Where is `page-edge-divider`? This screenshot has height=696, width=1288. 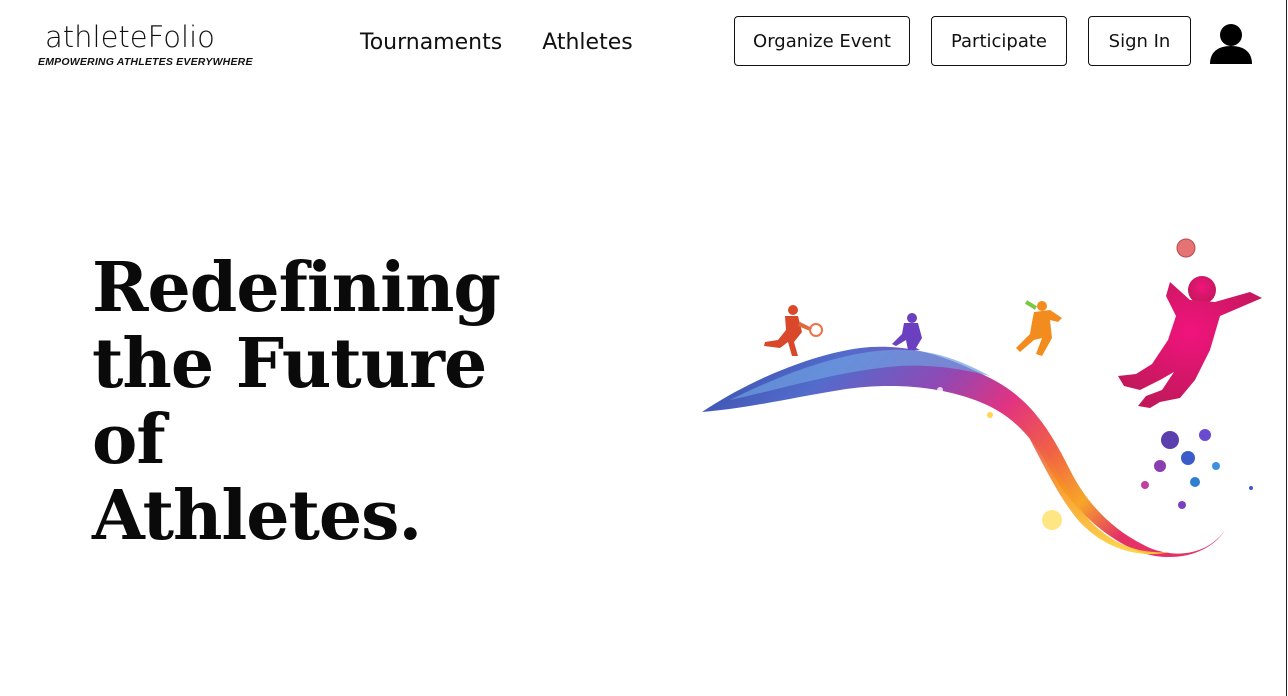 page-edge-divider is located at coordinates (1286, 348).